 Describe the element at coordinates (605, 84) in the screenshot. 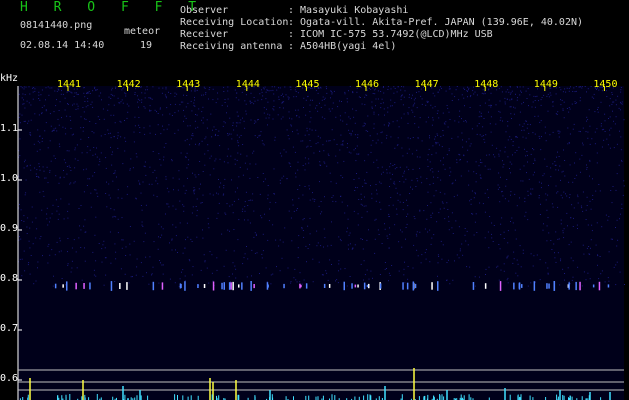

I see `x-tick-label: 1450` at that location.